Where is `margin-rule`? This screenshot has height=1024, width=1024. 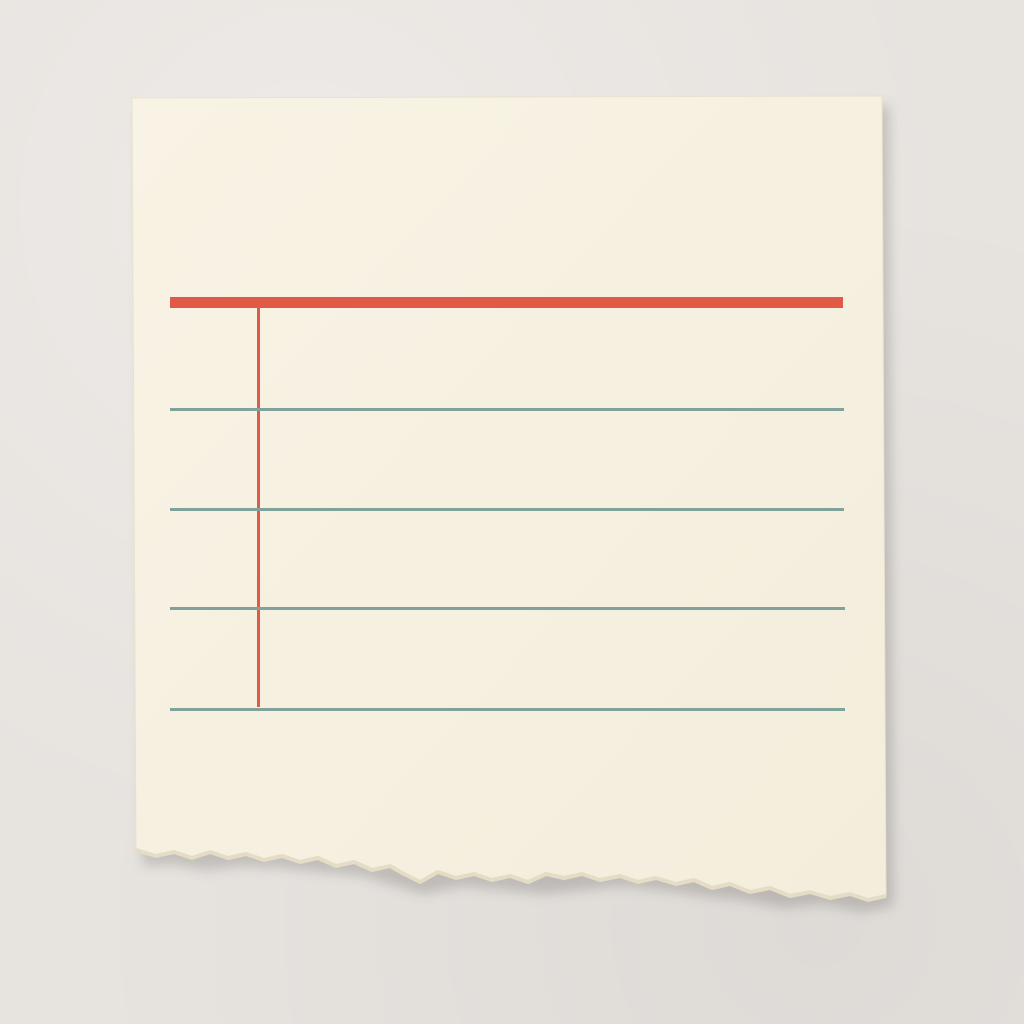 margin-rule is located at coordinates (258, 507).